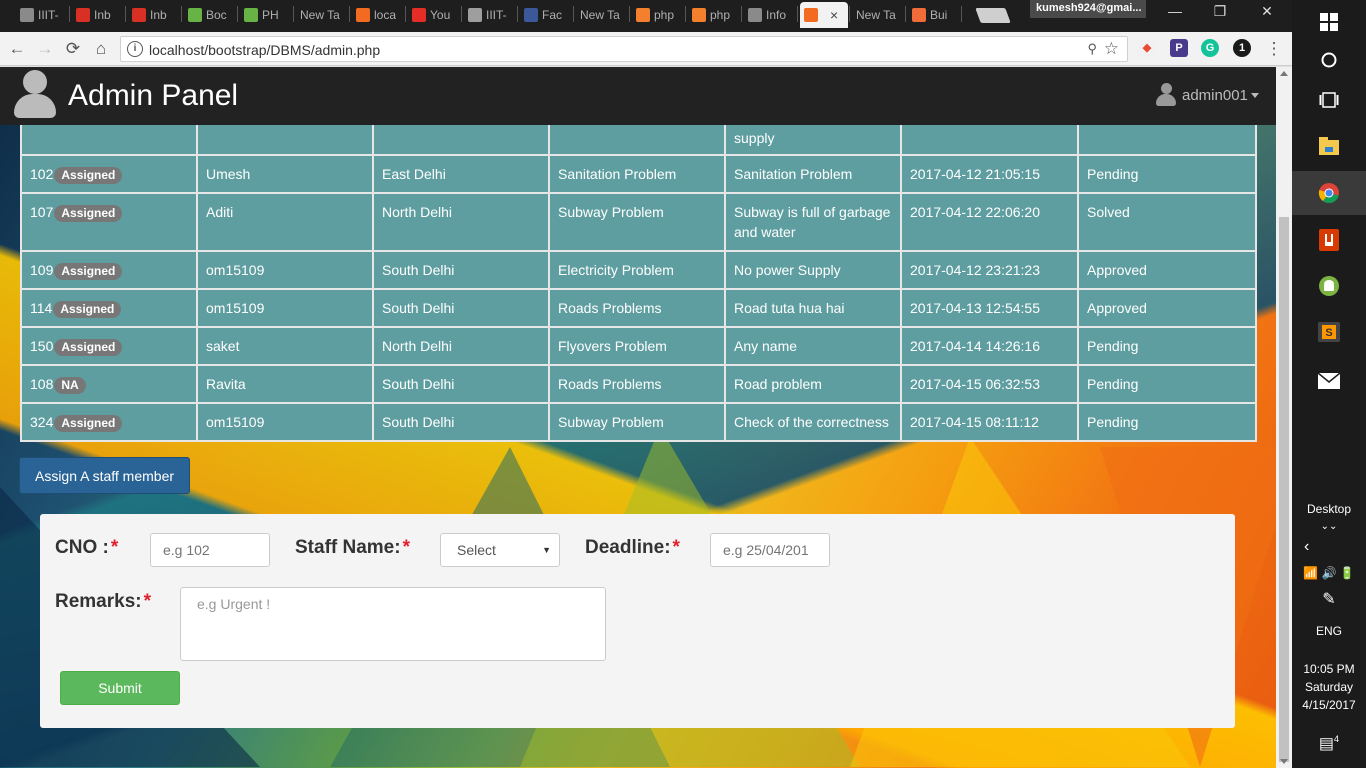 The width and height of the screenshot is (1366, 768). I want to click on grammarly-icon: G, so click(1210, 48).